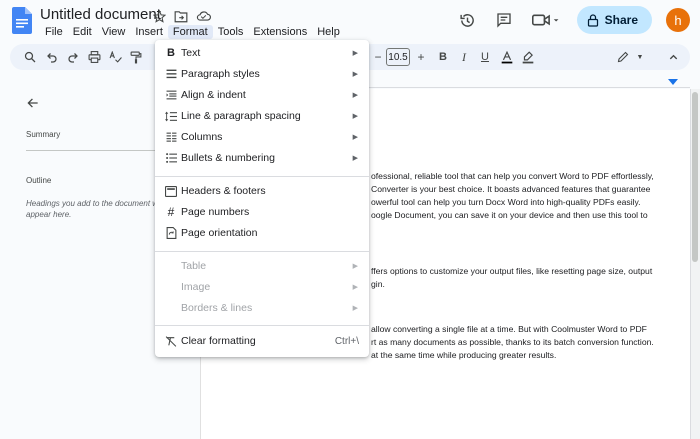 The width and height of the screenshot is (700, 439). Describe the element at coordinates (464, 57) in the screenshot. I see `italic-icon: I` at that location.